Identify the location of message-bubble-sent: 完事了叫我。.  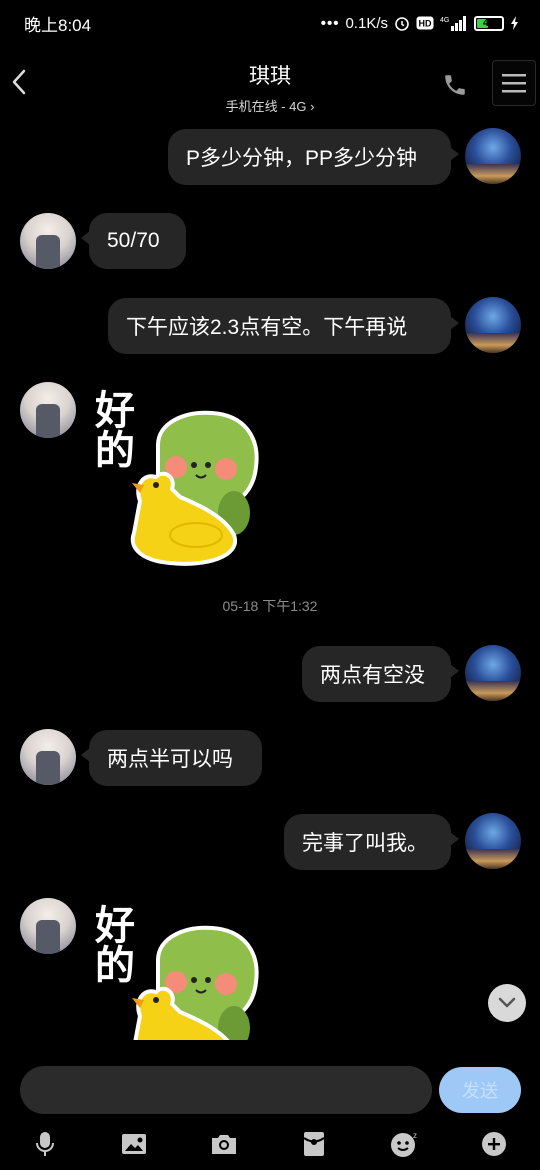
(371, 842).